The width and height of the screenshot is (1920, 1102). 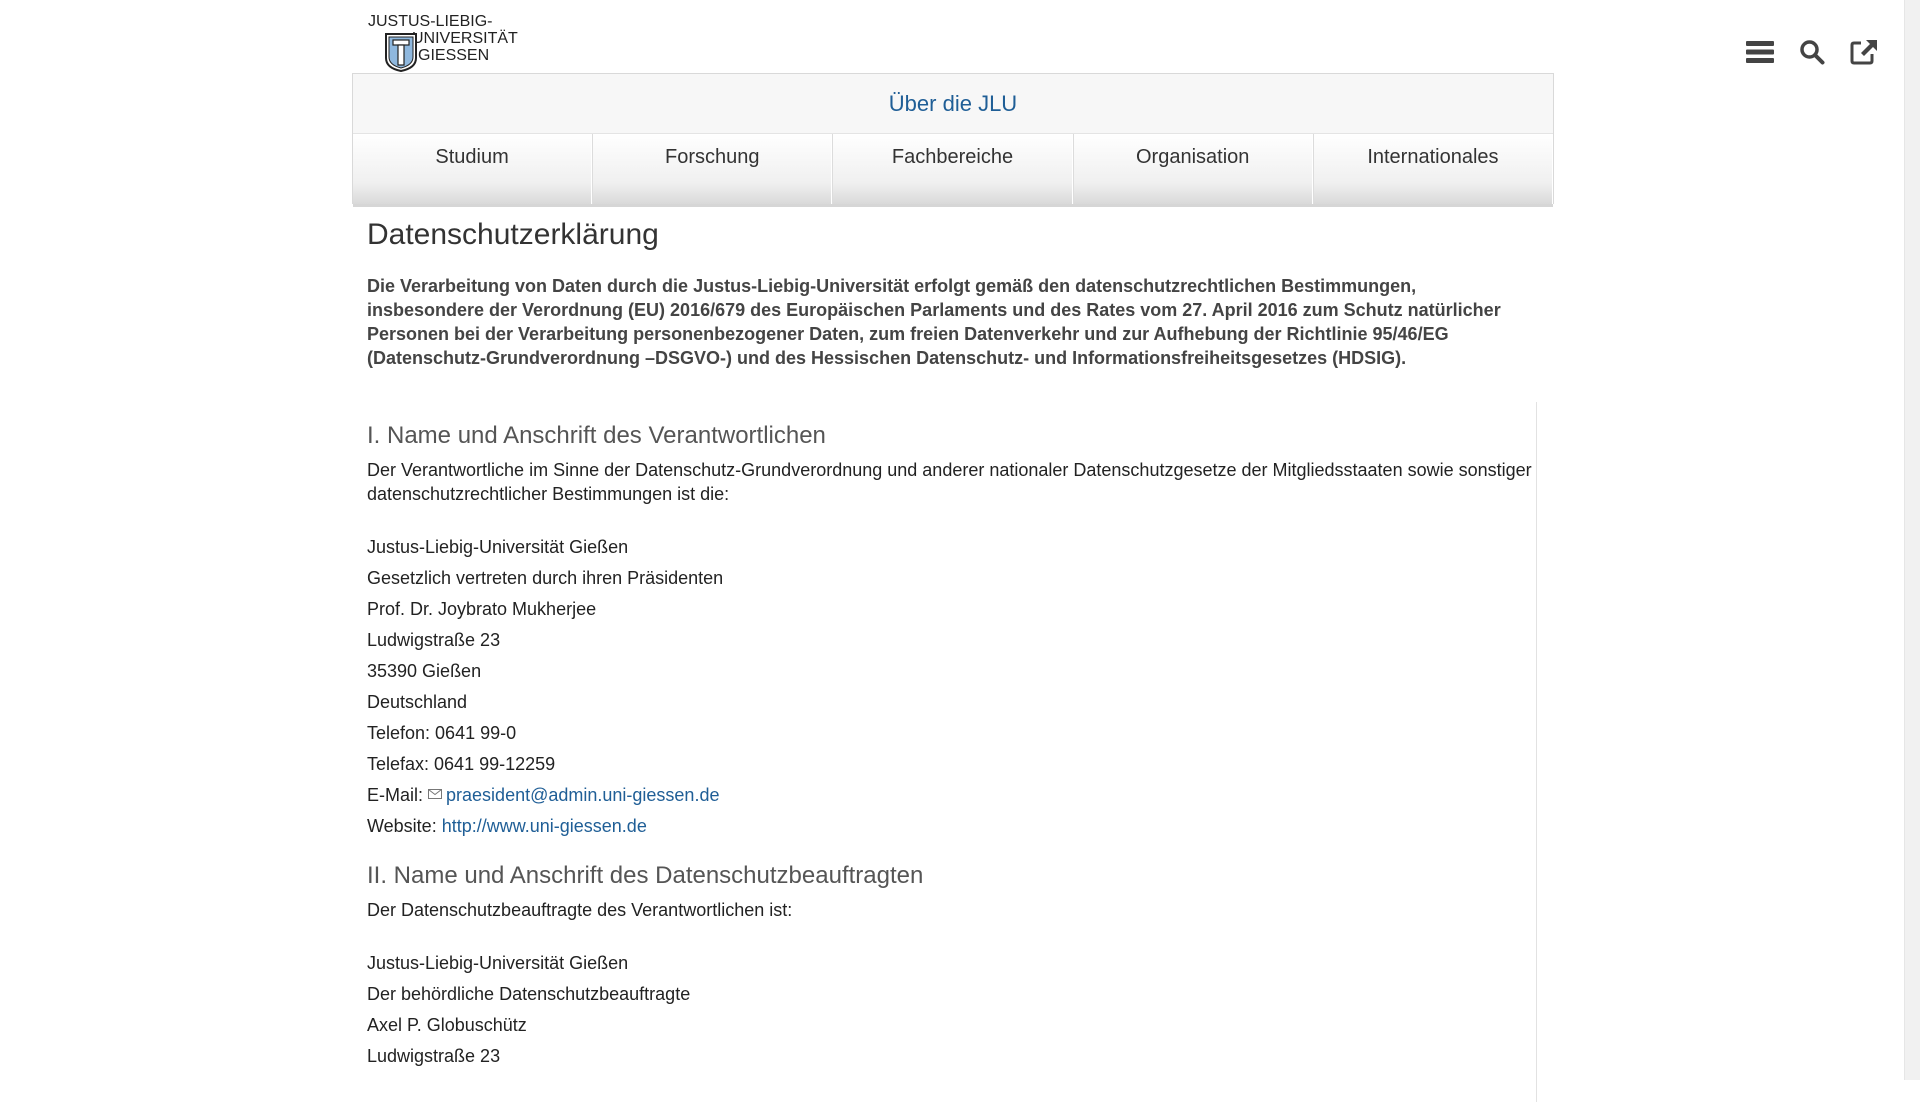 I want to click on mail-icon, so click(x=435, y=794).